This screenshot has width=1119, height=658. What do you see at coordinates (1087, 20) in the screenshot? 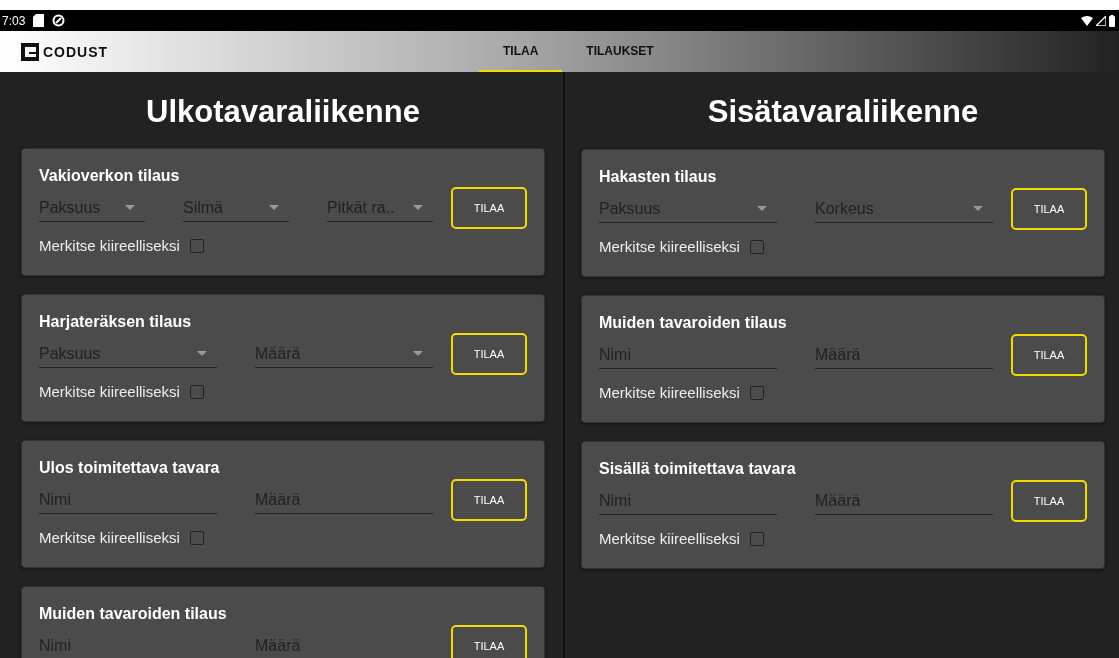
I see `wifi-icon` at bounding box center [1087, 20].